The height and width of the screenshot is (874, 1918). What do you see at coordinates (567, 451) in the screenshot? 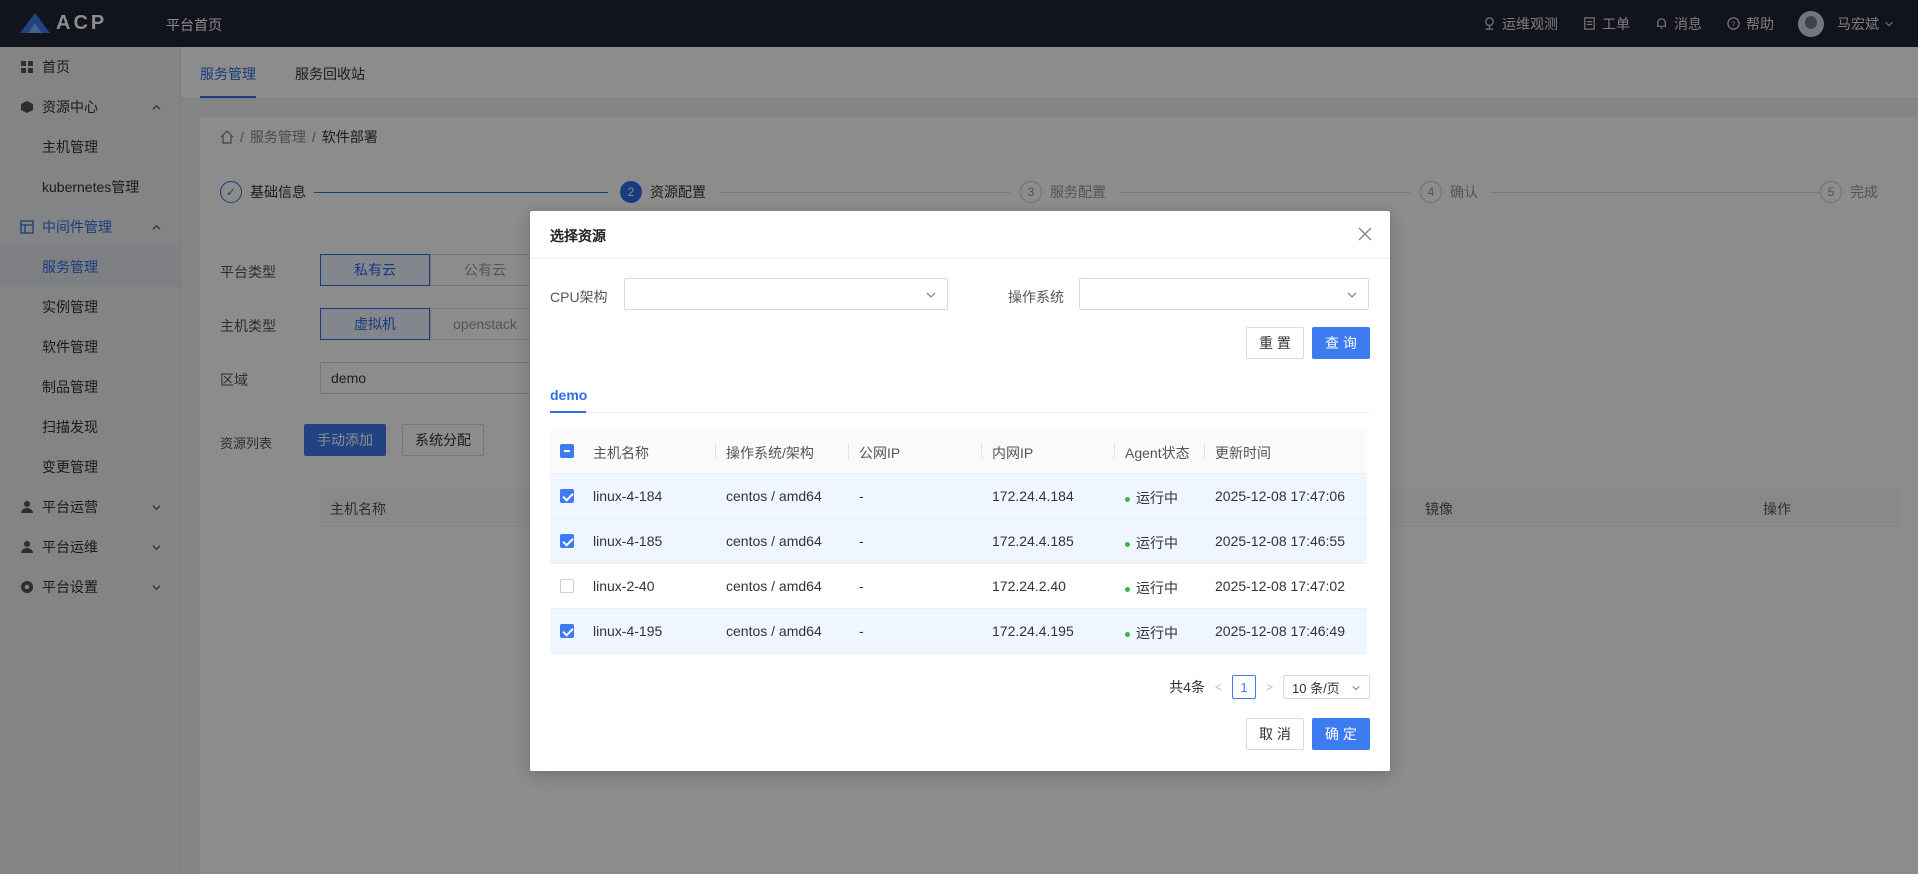
I see `select-all-checkbox` at bounding box center [567, 451].